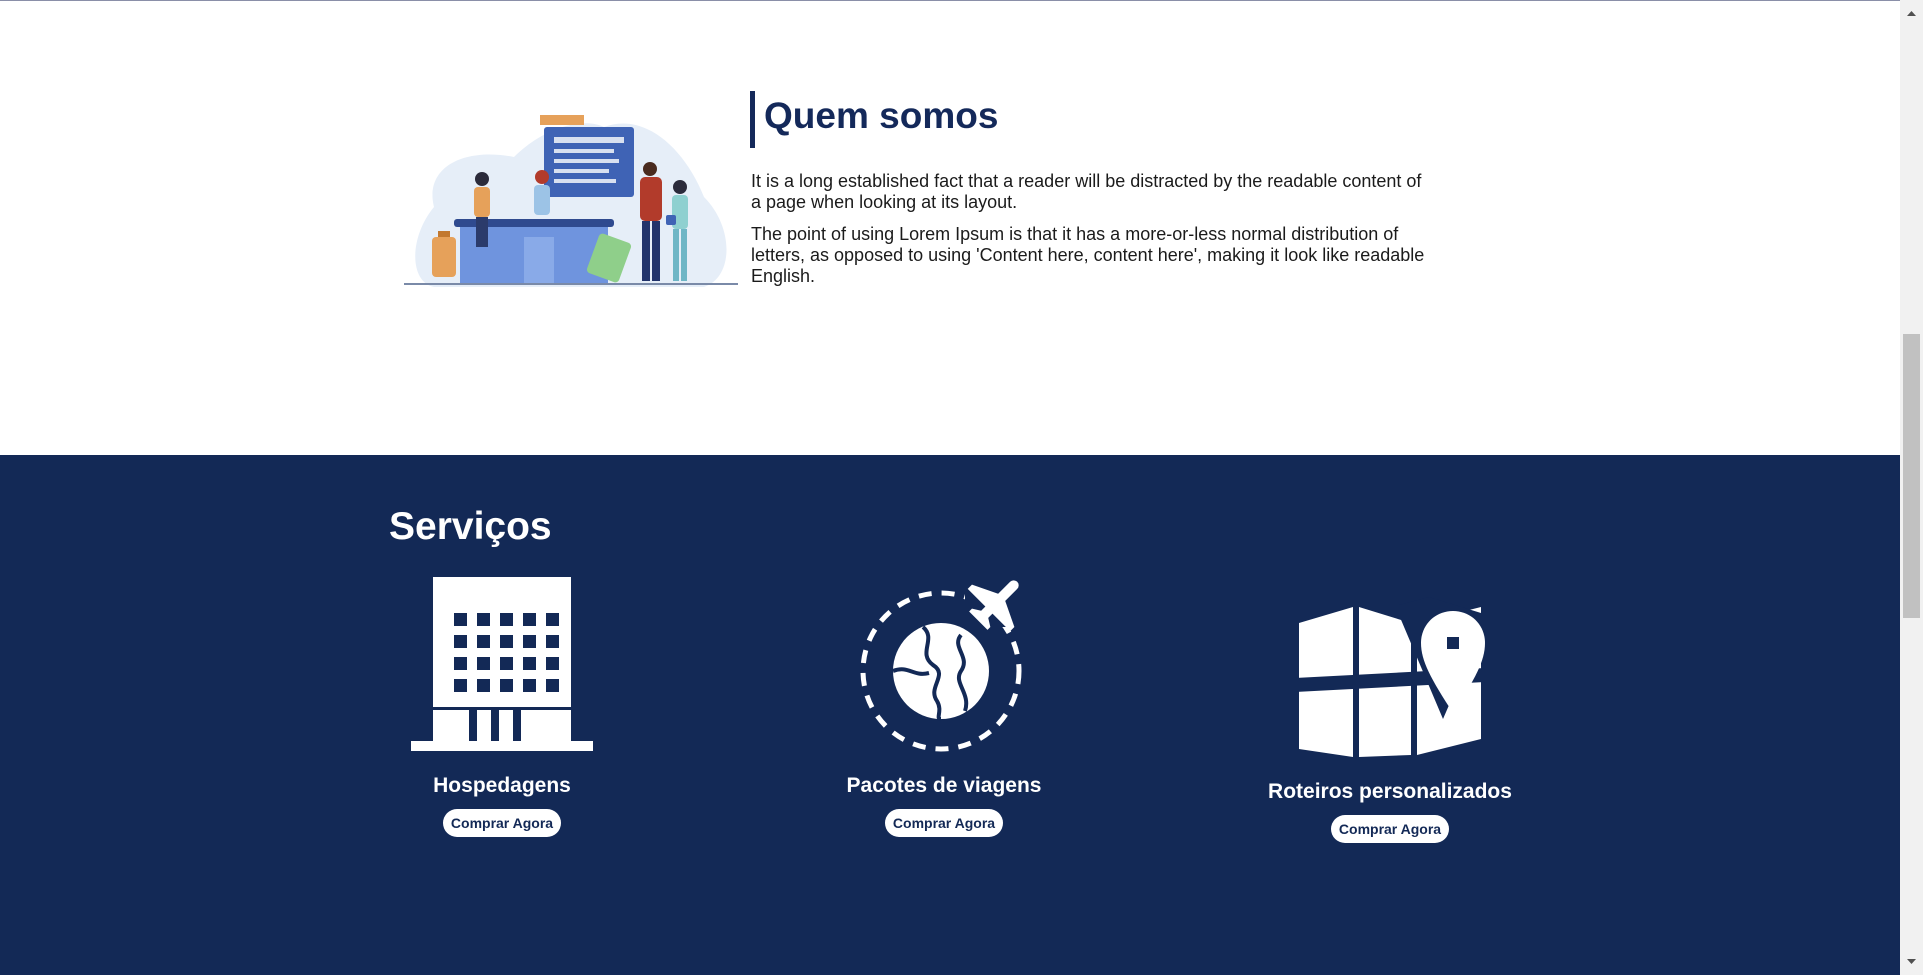 The image size is (1923, 975). I want to click on scroll-down-arrow-icon, so click(1911, 962).